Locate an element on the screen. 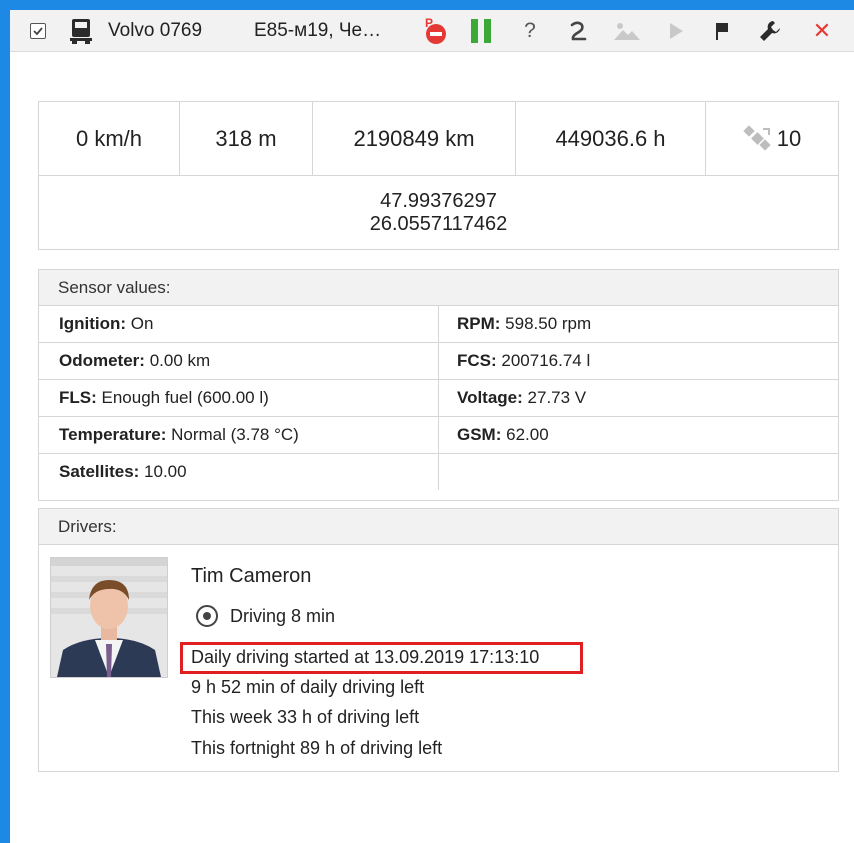 This screenshot has width=854, height=843. parking-forbidden-icon: P is located at coordinates (435, 31).